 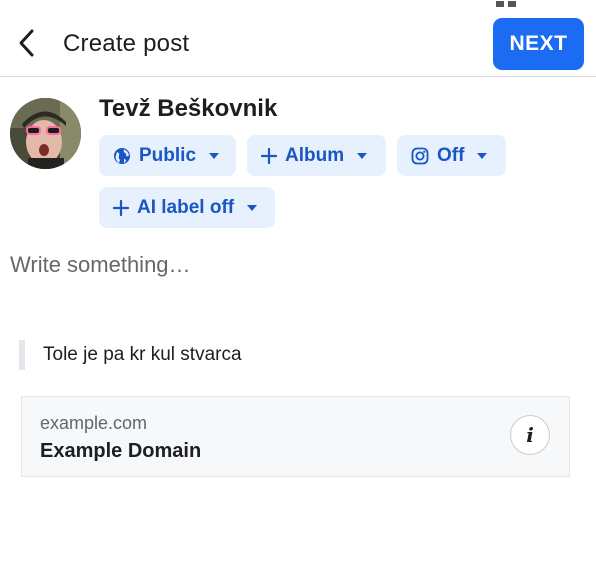 I want to click on avatar, so click(x=45, y=133).